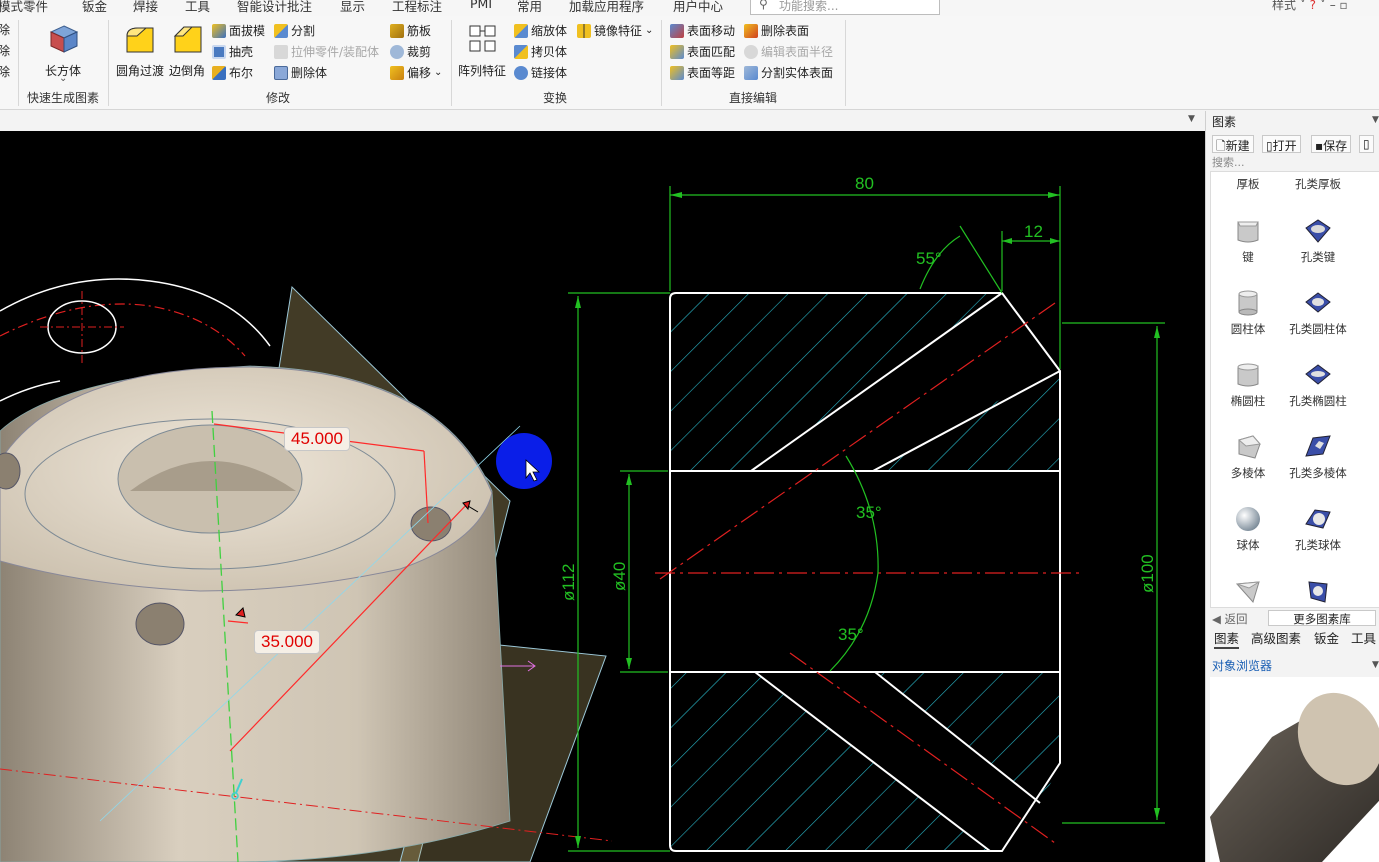 The image size is (1379, 862). I want to click on face-draft-button: 面拔模, so click(238, 30).